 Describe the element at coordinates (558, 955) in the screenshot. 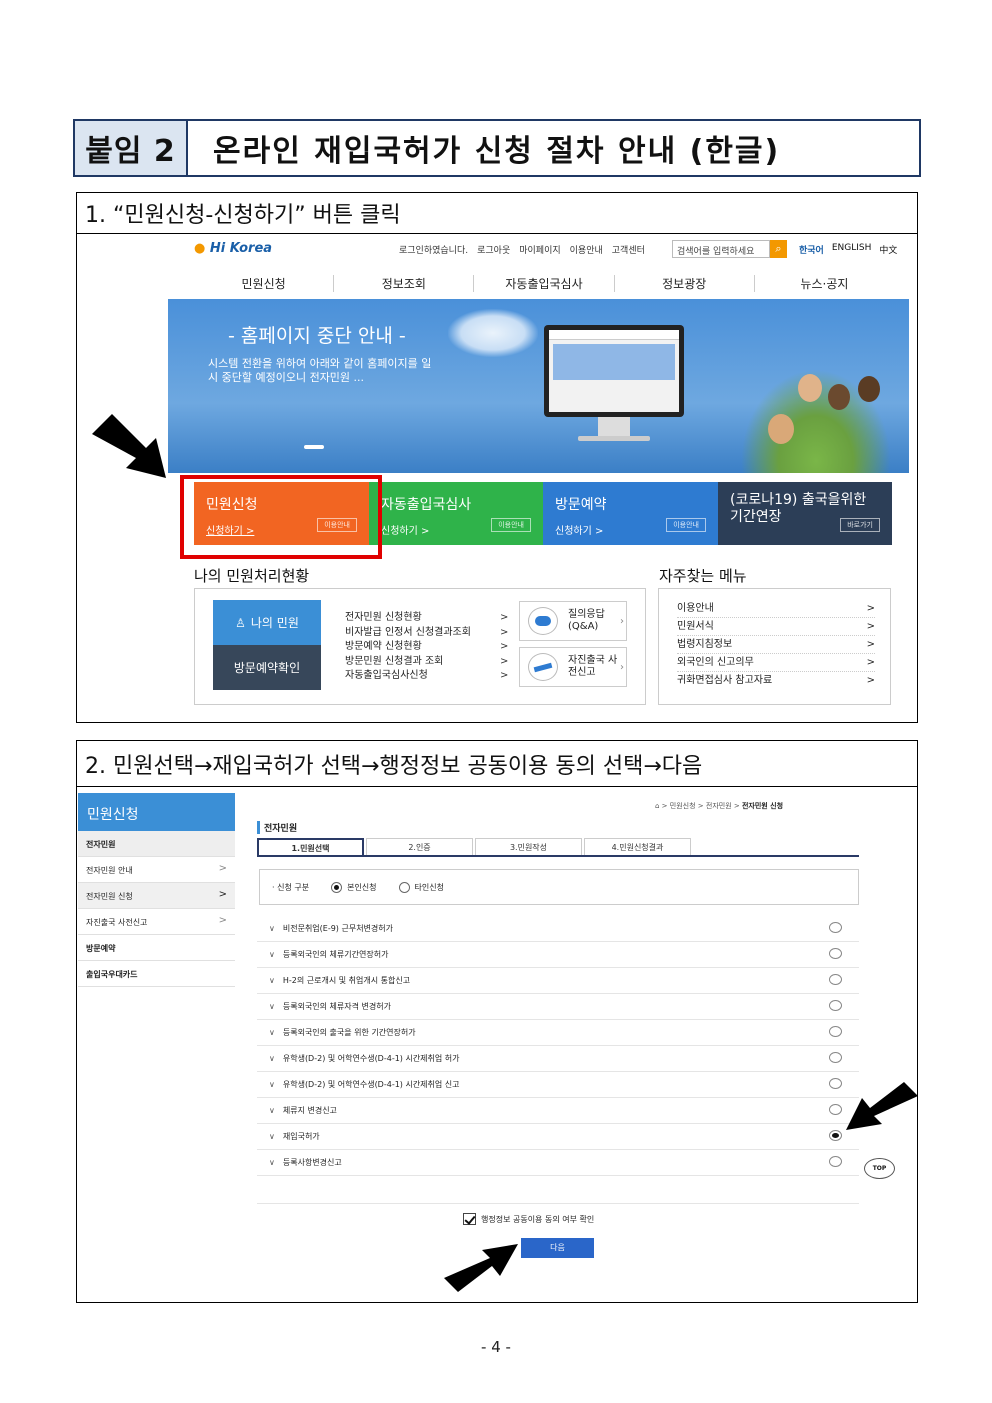

I see `service-row: ∨ 등록외국인의 체류기간연장허가` at that location.